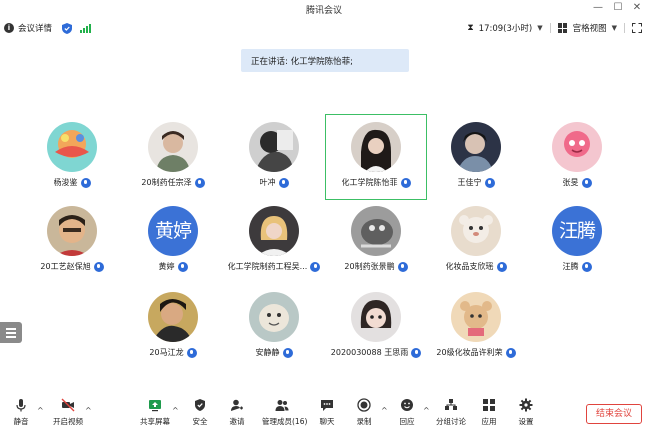  What do you see at coordinates (570, 182) in the screenshot?
I see `participant-name: 张旻` at bounding box center [570, 182].